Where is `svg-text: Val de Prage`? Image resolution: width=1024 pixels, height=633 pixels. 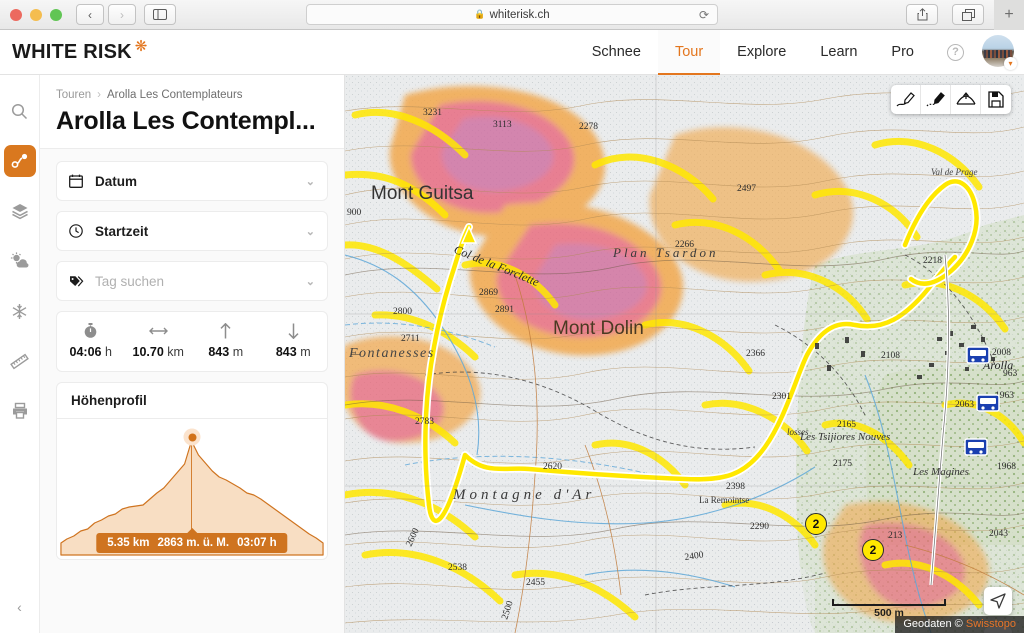
svg-text: Val de Prage is located at coordinates (954, 172).